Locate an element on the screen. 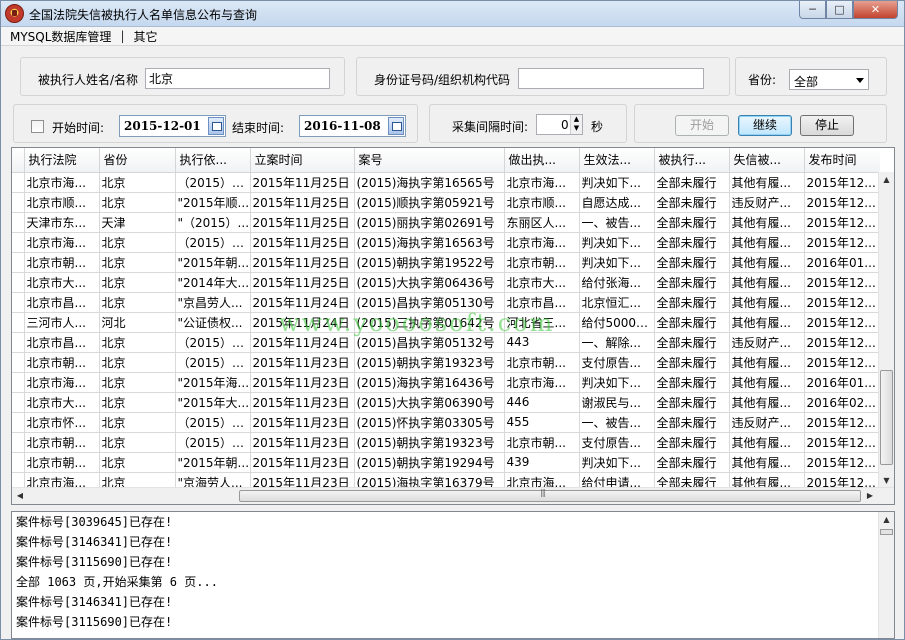 The width and height of the screenshot is (905, 640). menu-other: 其它 is located at coordinates (145, 36).